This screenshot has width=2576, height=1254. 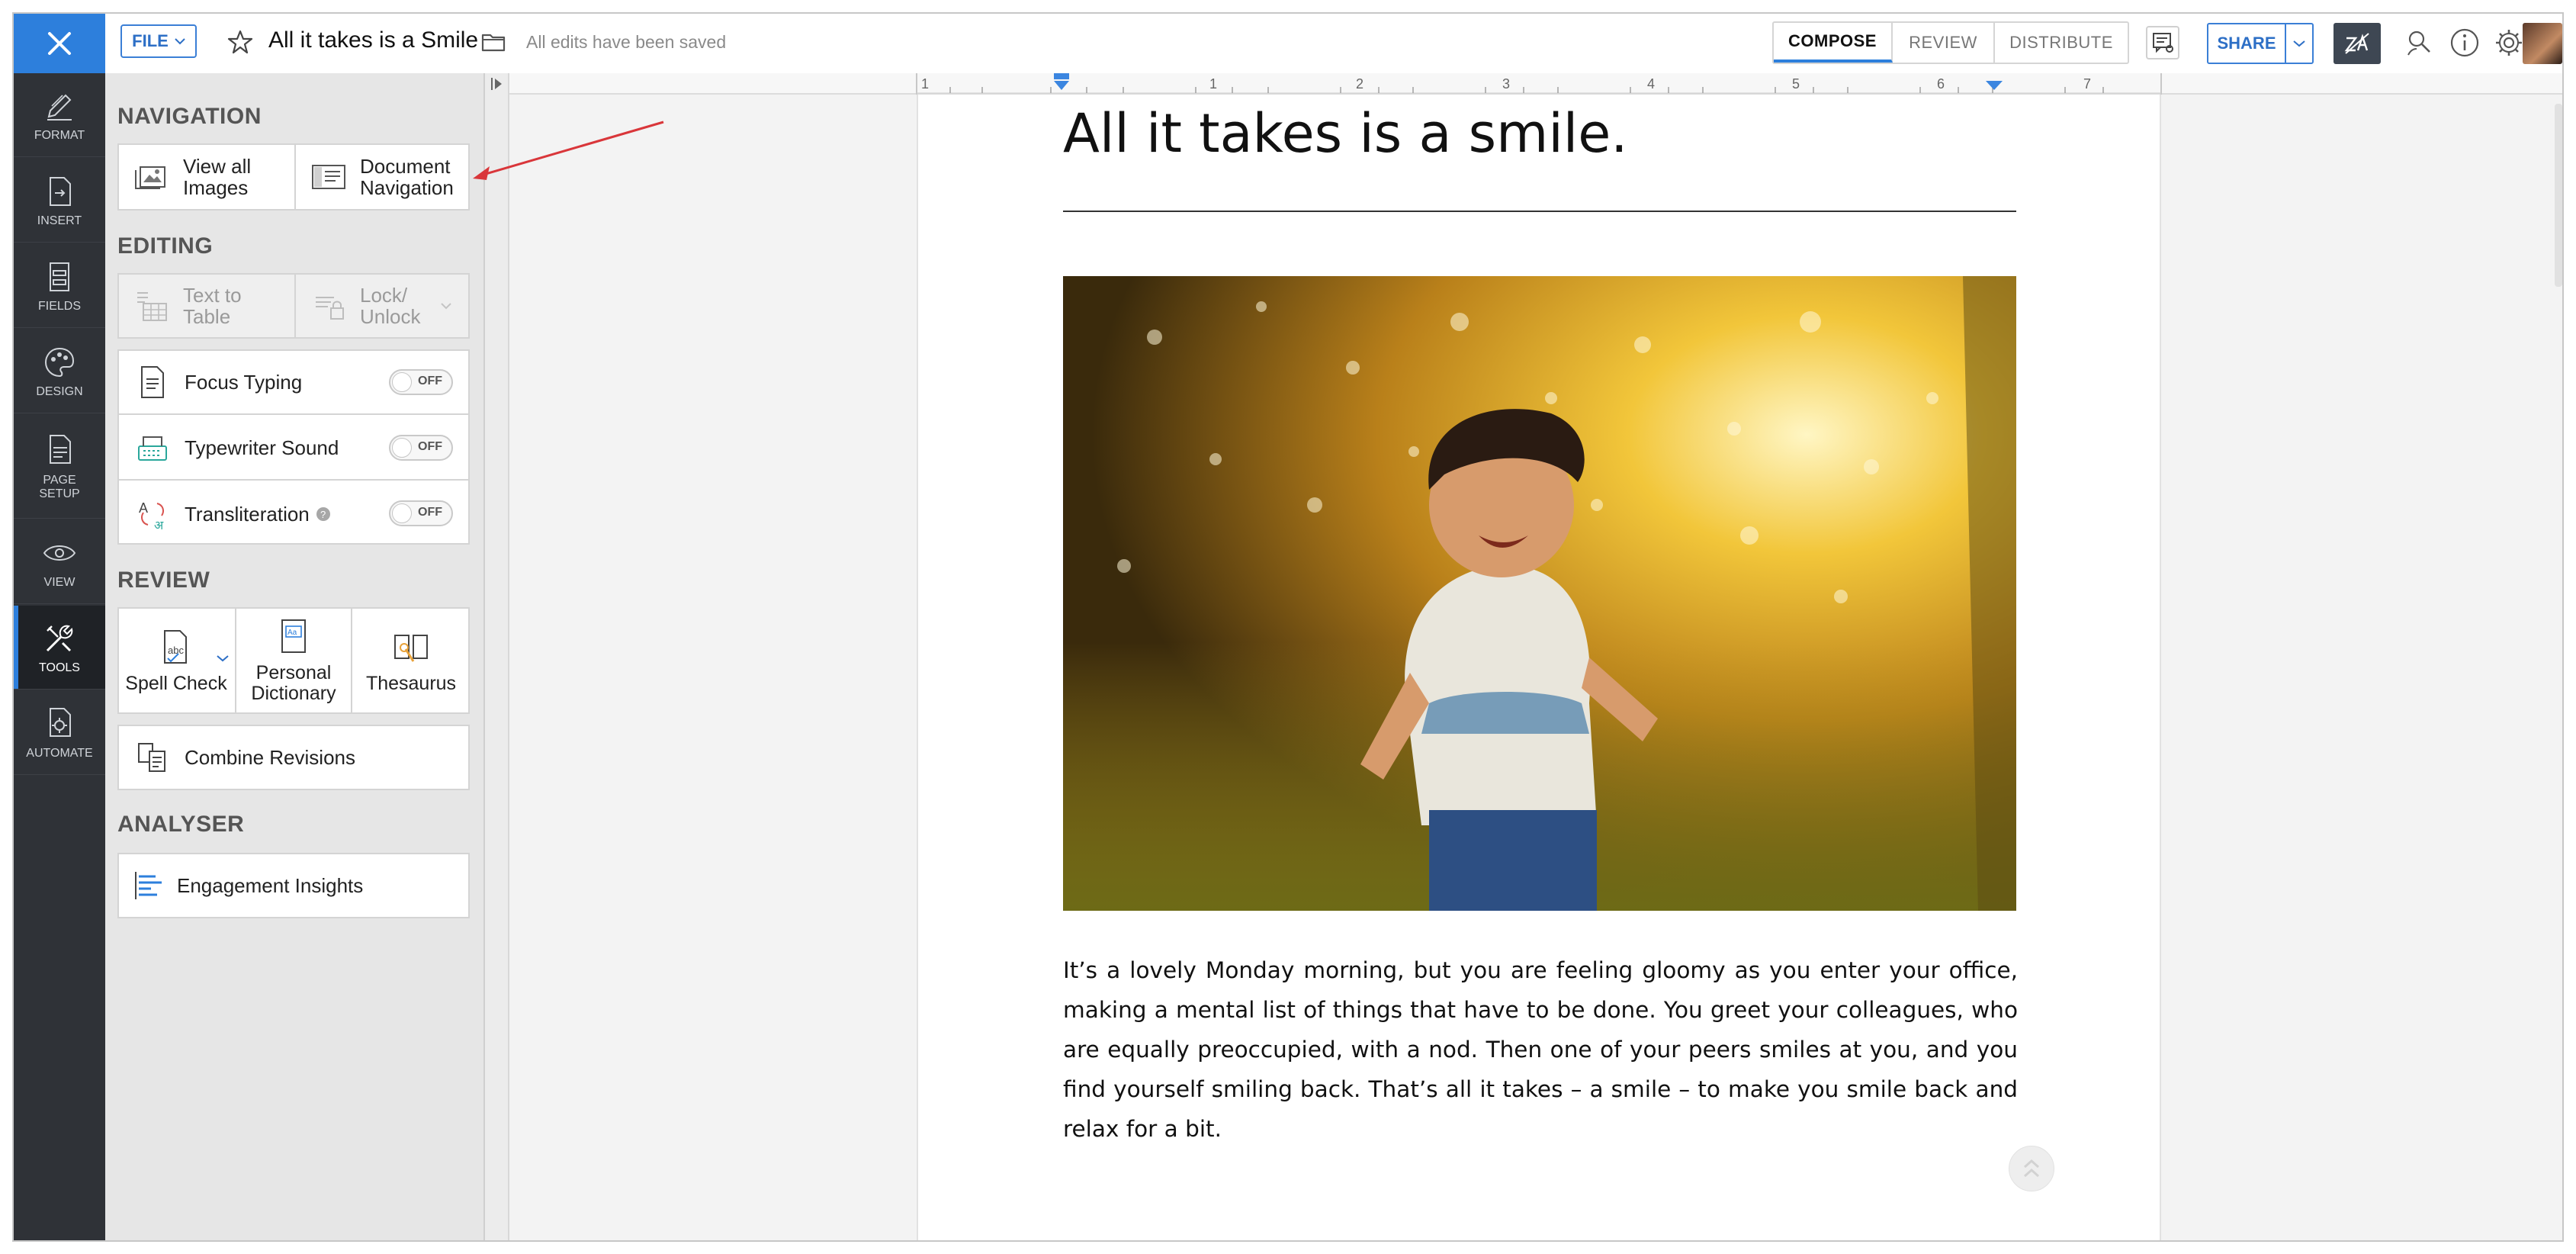 I want to click on images-icon, so click(x=150, y=177).